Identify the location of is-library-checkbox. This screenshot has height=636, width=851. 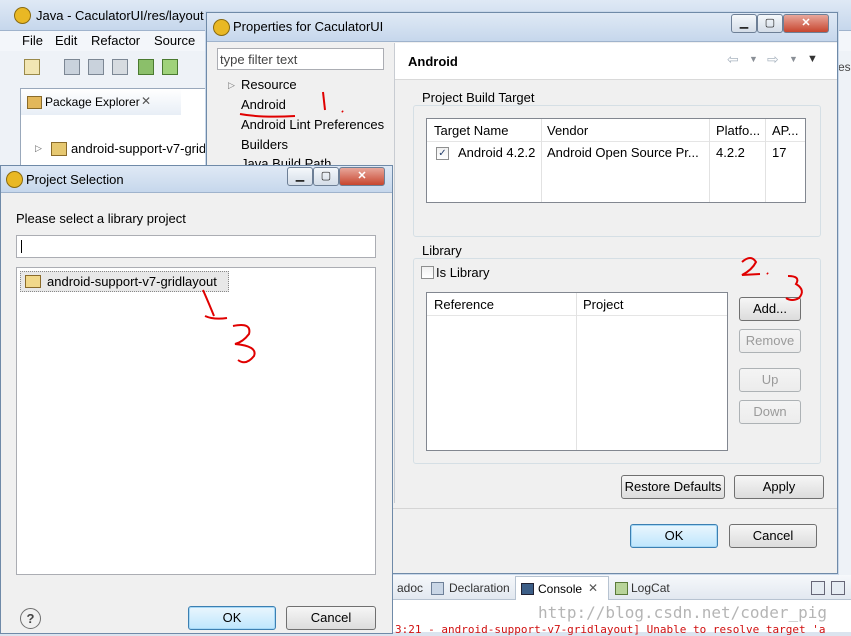
(427, 272).